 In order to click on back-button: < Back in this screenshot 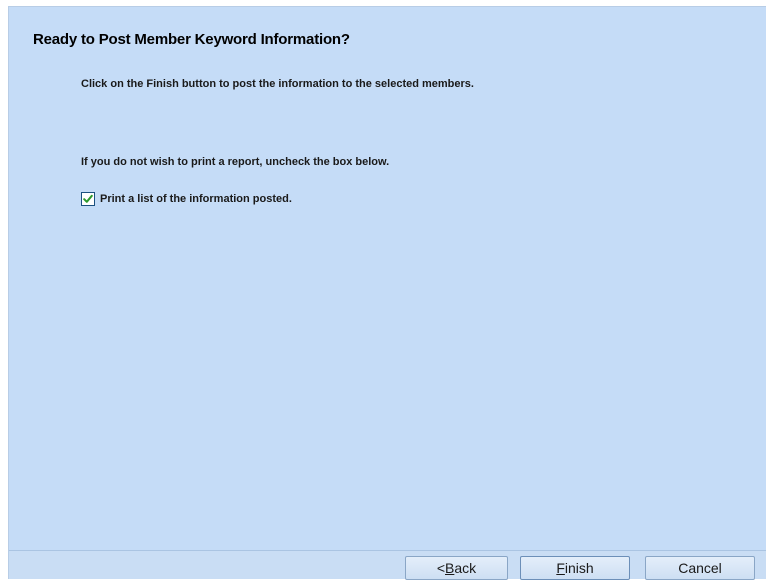, I will do `click(456, 568)`.